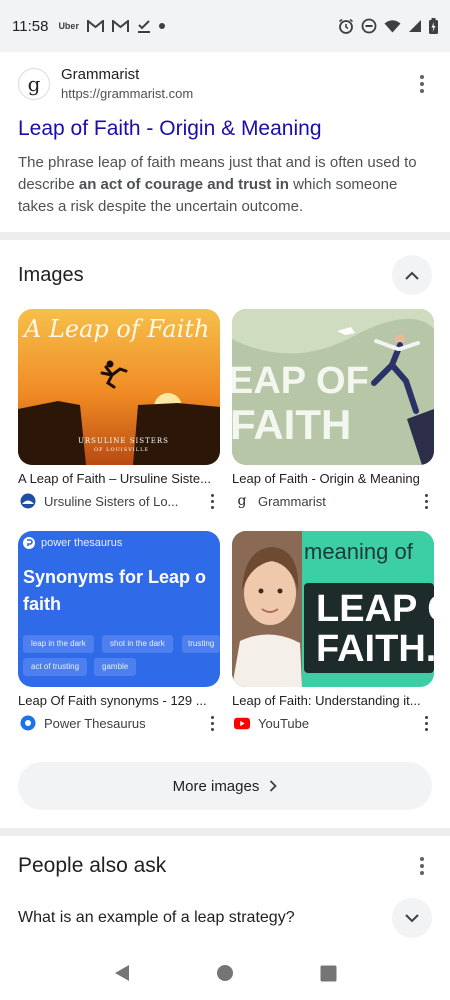 This screenshot has width=450, height=1000. Describe the element at coordinates (273, 786) in the screenshot. I see `chevron-right-icon` at that location.